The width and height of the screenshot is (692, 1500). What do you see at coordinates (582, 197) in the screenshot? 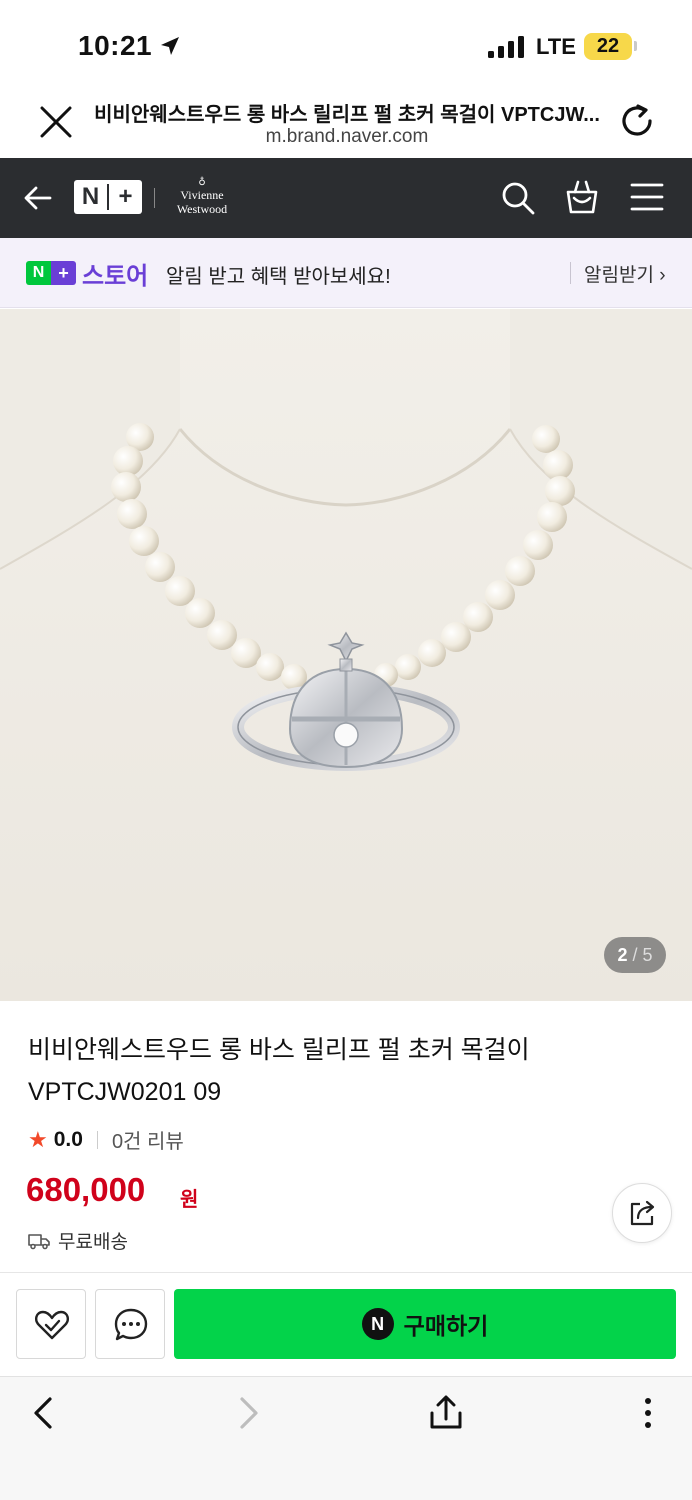
I see `shopping-bag-icon` at bounding box center [582, 197].